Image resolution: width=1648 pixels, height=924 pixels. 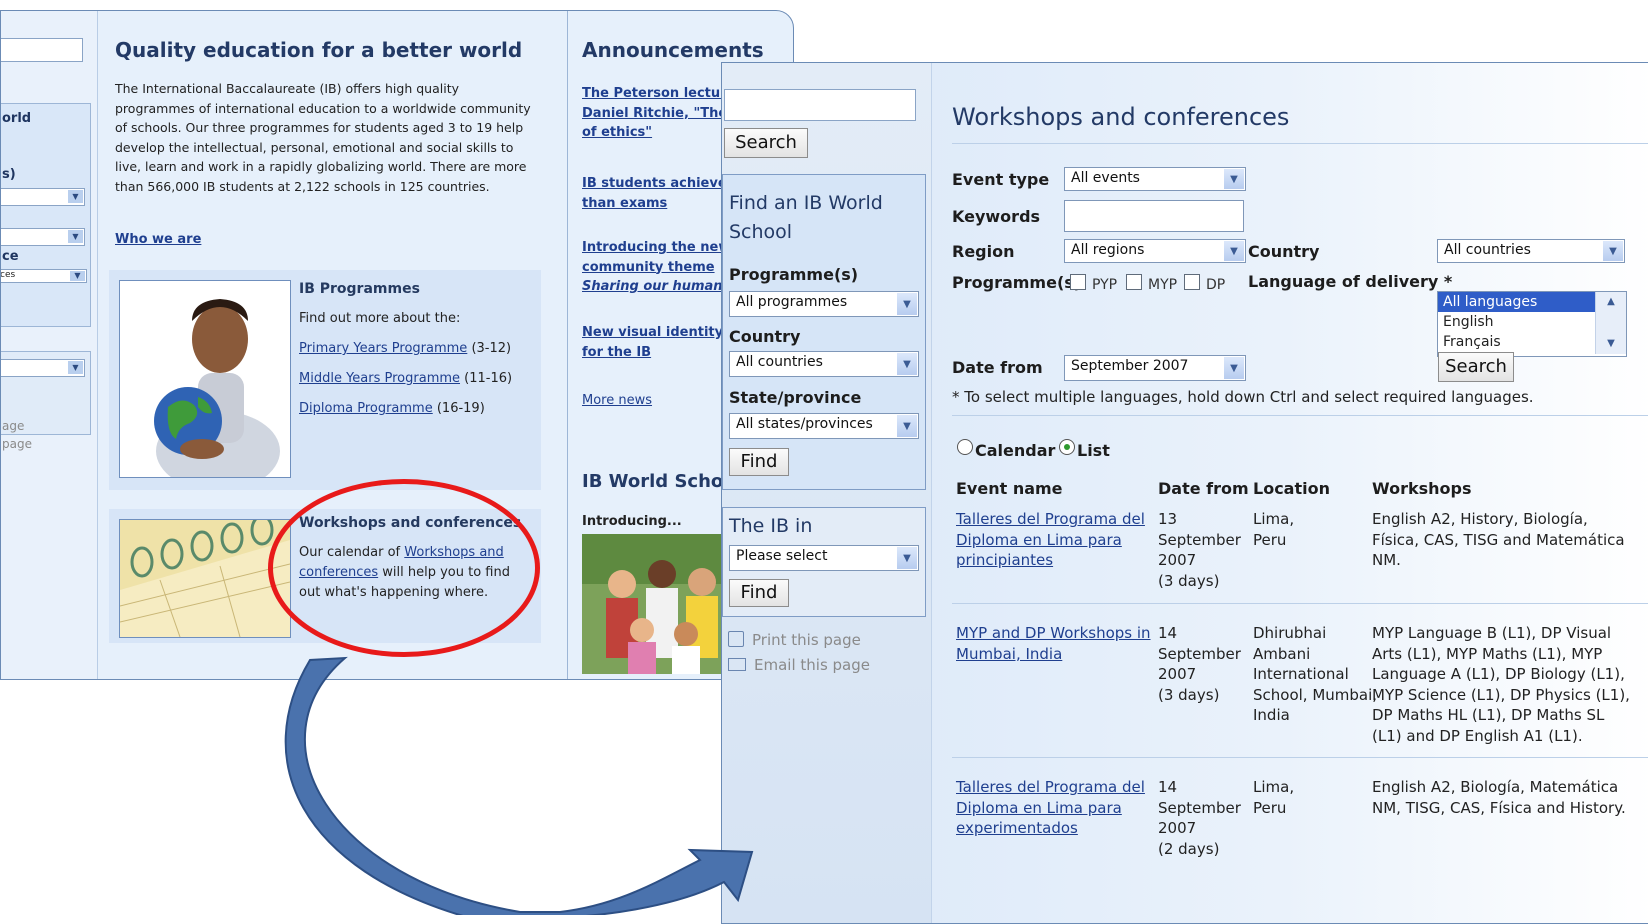 I want to click on pyp-link-row: Primary Years Programme (3-12), so click(x=405, y=348).